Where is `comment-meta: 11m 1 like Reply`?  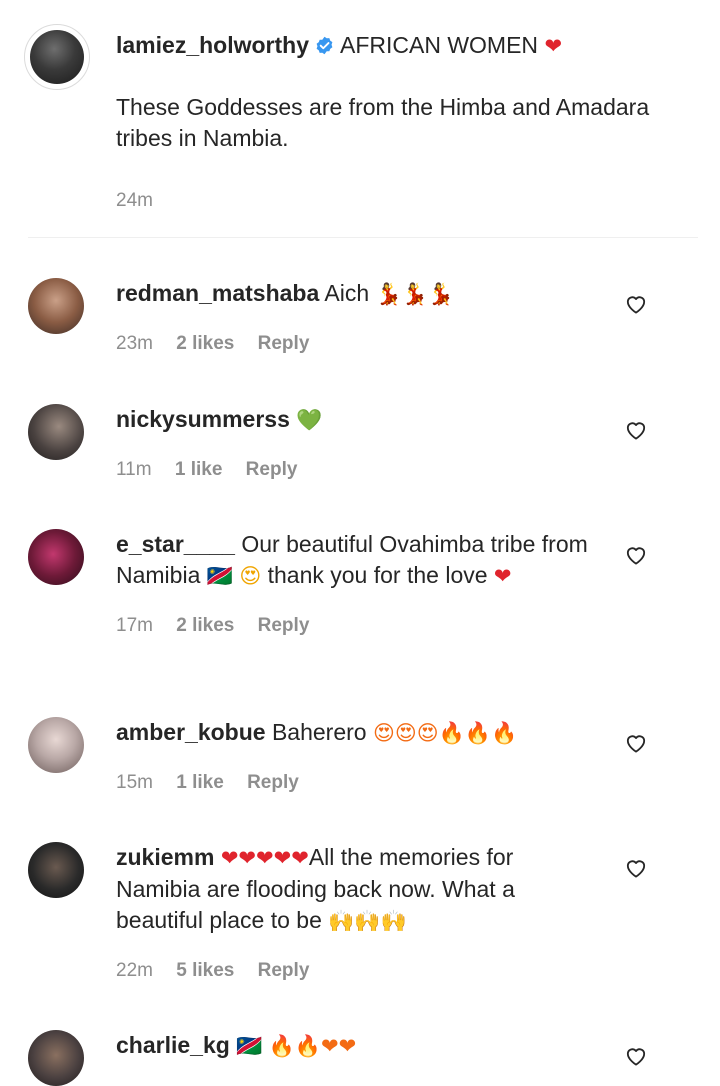
comment-meta: 11m 1 like Reply is located at coordinates (356, 470).